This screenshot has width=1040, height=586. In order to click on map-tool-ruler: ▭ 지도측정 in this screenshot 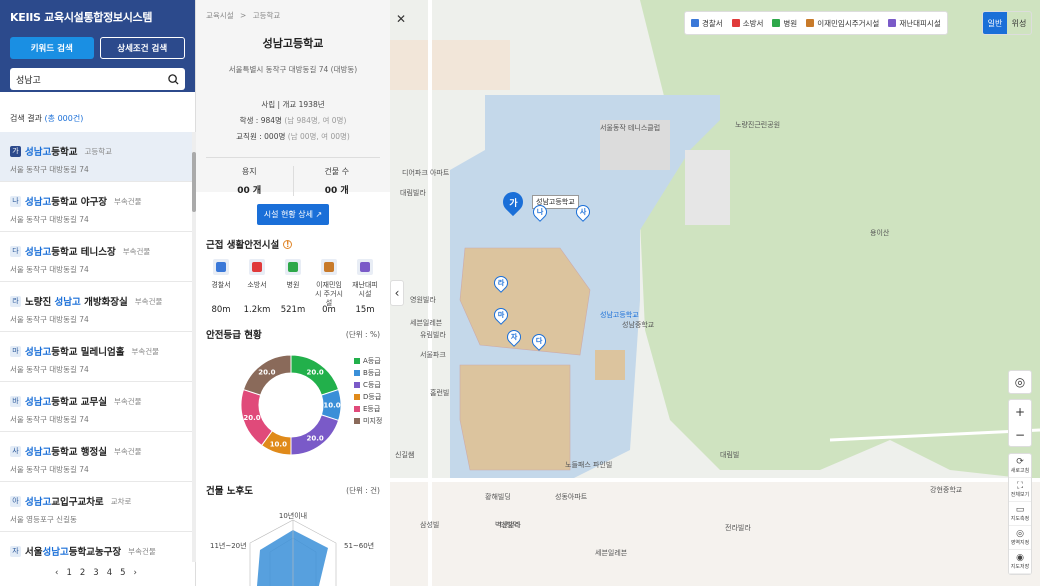, I will do `click(1020, 514)`.